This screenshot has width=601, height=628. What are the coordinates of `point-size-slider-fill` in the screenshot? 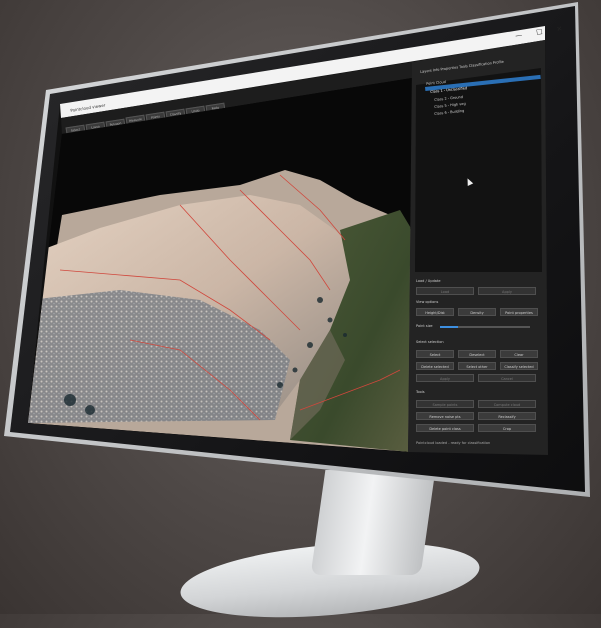 It's located at (449, 327).